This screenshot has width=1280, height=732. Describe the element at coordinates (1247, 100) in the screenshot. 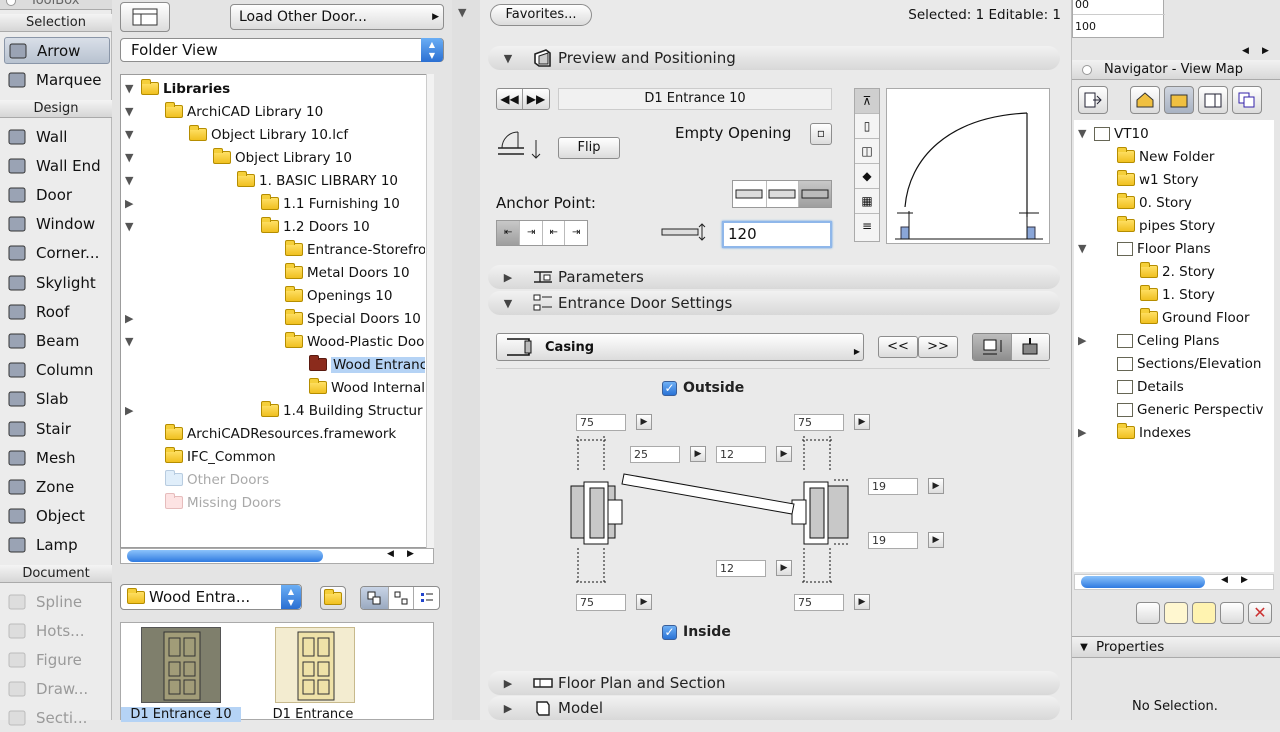

I see `publisher-button` at that location.